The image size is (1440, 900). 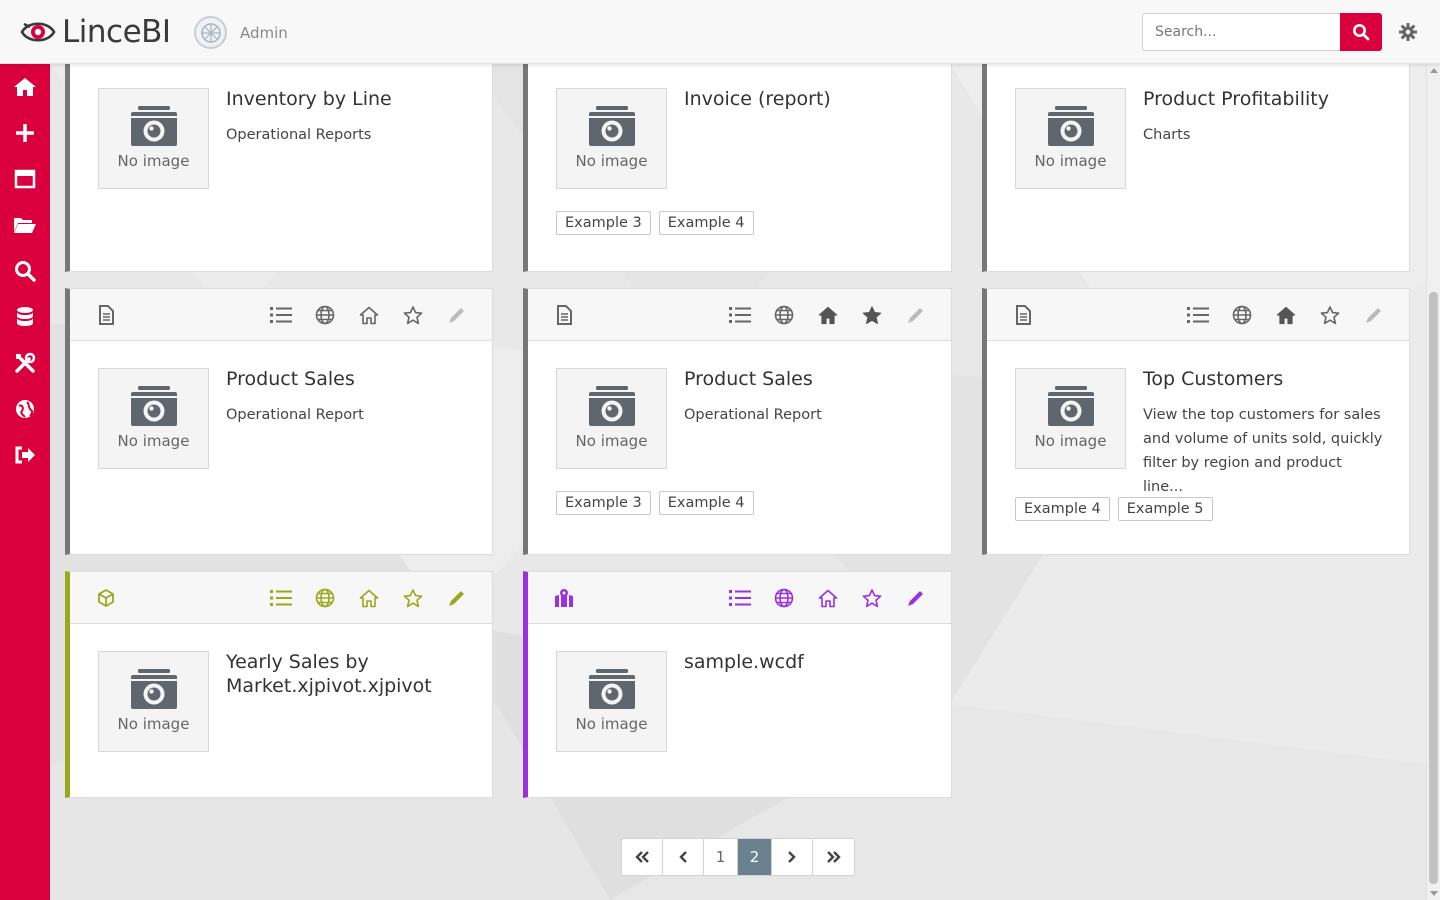 What do you see at coordinates (1241, 32) in the screenshot?
I see `search-input` at bounding box center [1241, 32].